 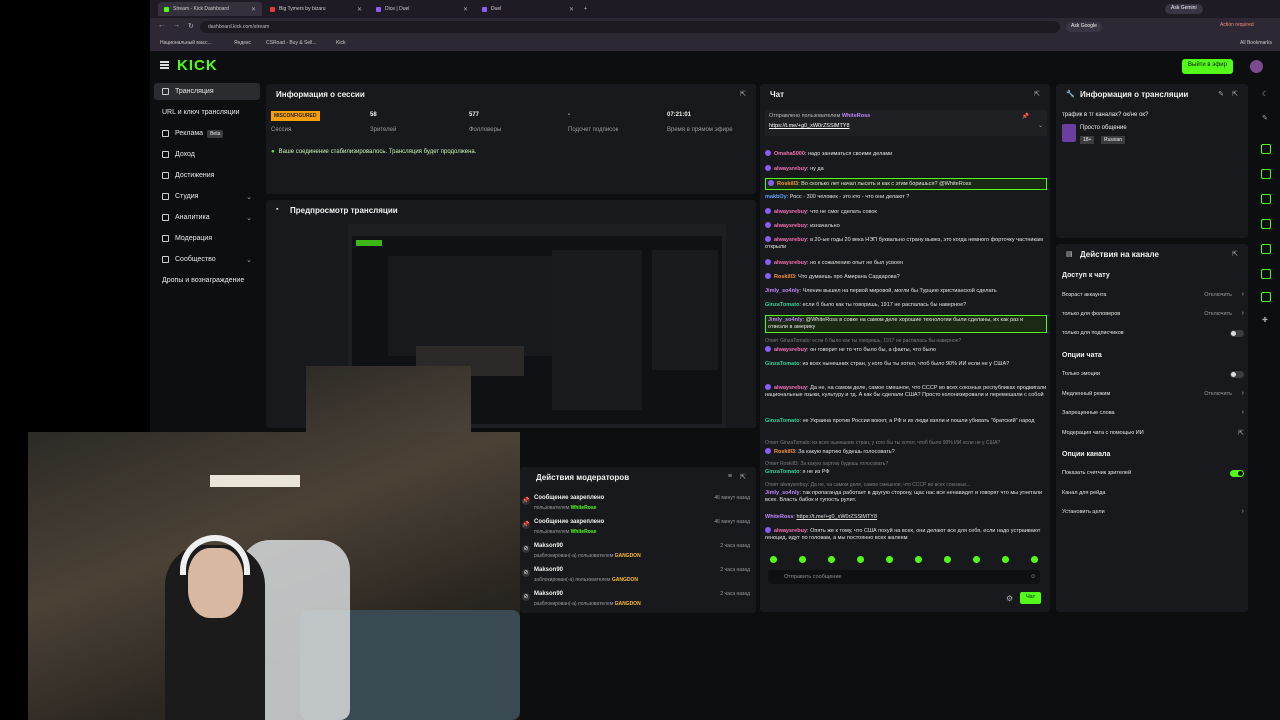 What do you see at coordinates (191, 26) in the screenshot?
I see `reload-icon: ↻` at bounding box center [191, 26].